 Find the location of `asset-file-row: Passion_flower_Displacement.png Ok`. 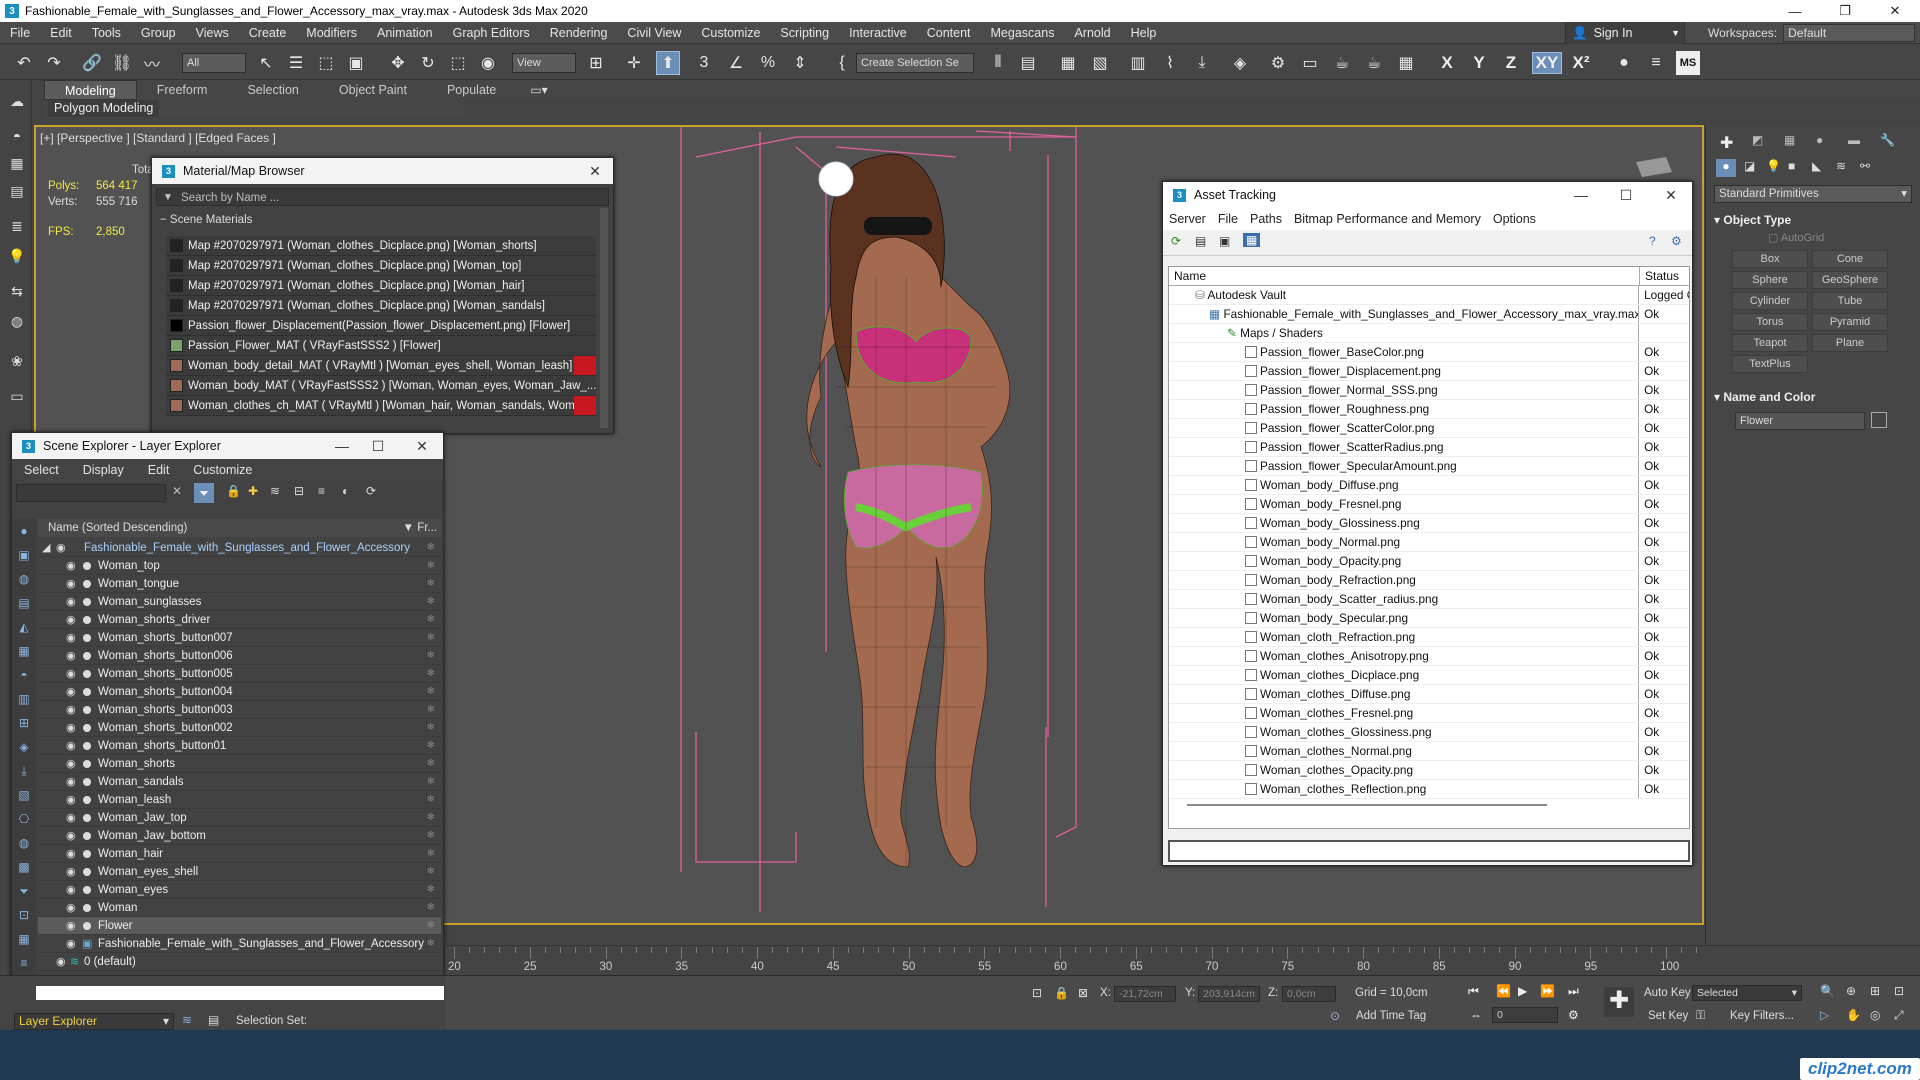

asset-file-row: Passion_flower_Displacement.png Ok is located at coordinates (1429, 371).